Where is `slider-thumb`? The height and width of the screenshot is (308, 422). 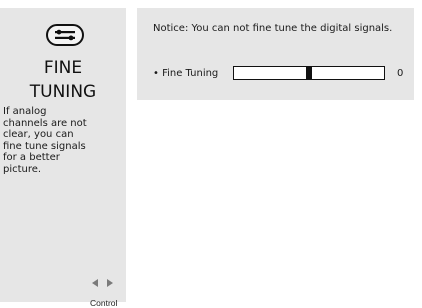 slider-thumb is located at coordinates (309, 73).